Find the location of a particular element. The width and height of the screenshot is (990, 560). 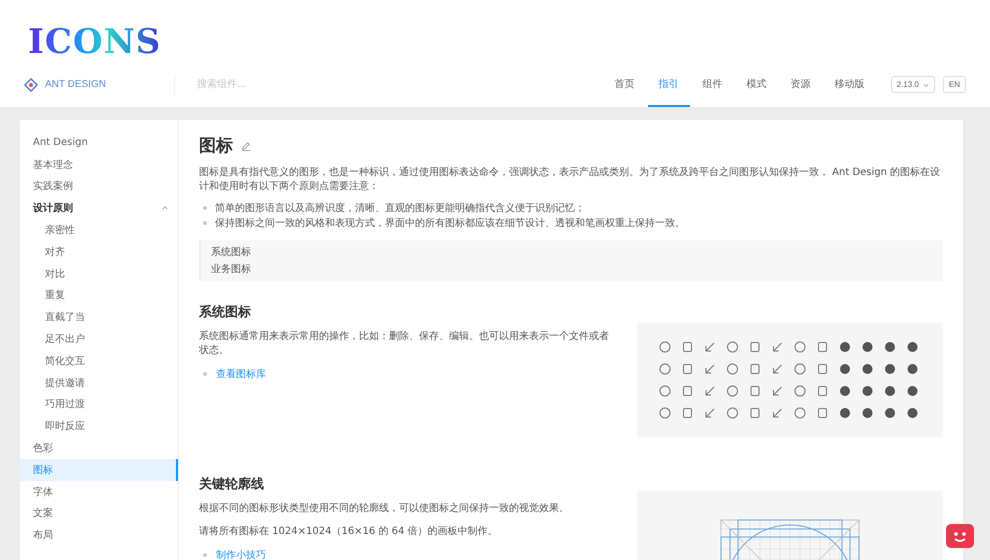

chat-widget-icon is located at coordinates (960, 536).